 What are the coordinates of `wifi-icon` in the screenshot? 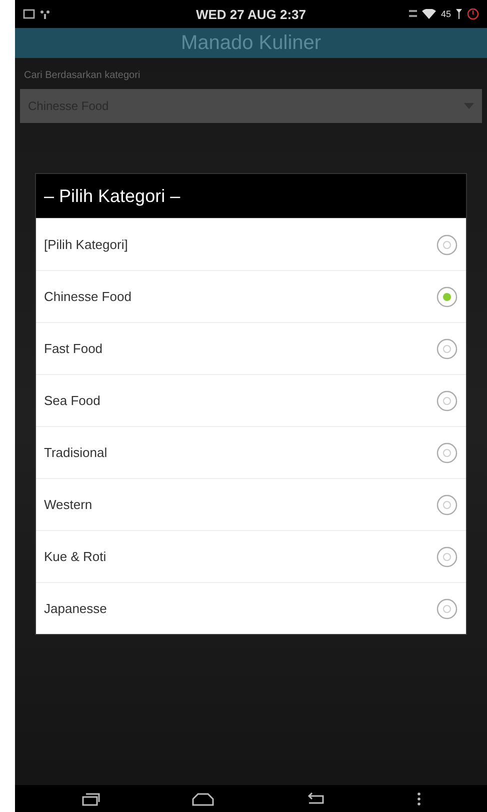 It's located at (429, 14).